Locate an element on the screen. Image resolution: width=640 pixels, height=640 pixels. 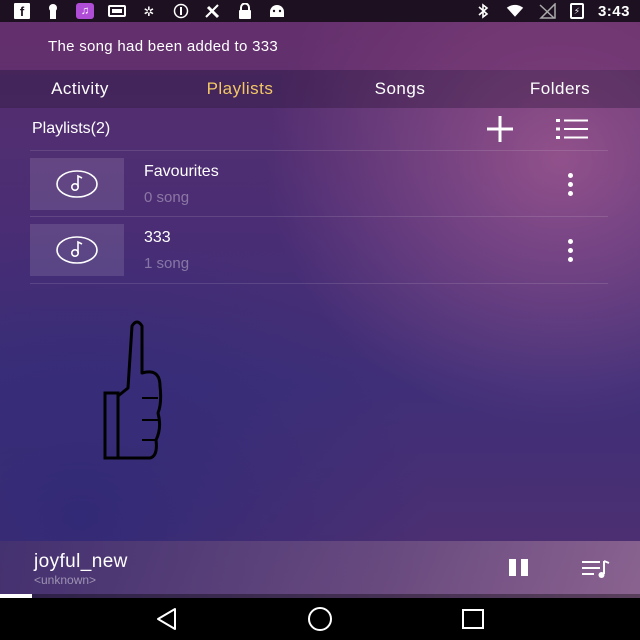
playlists-actions is located at coordinates (546, 129).